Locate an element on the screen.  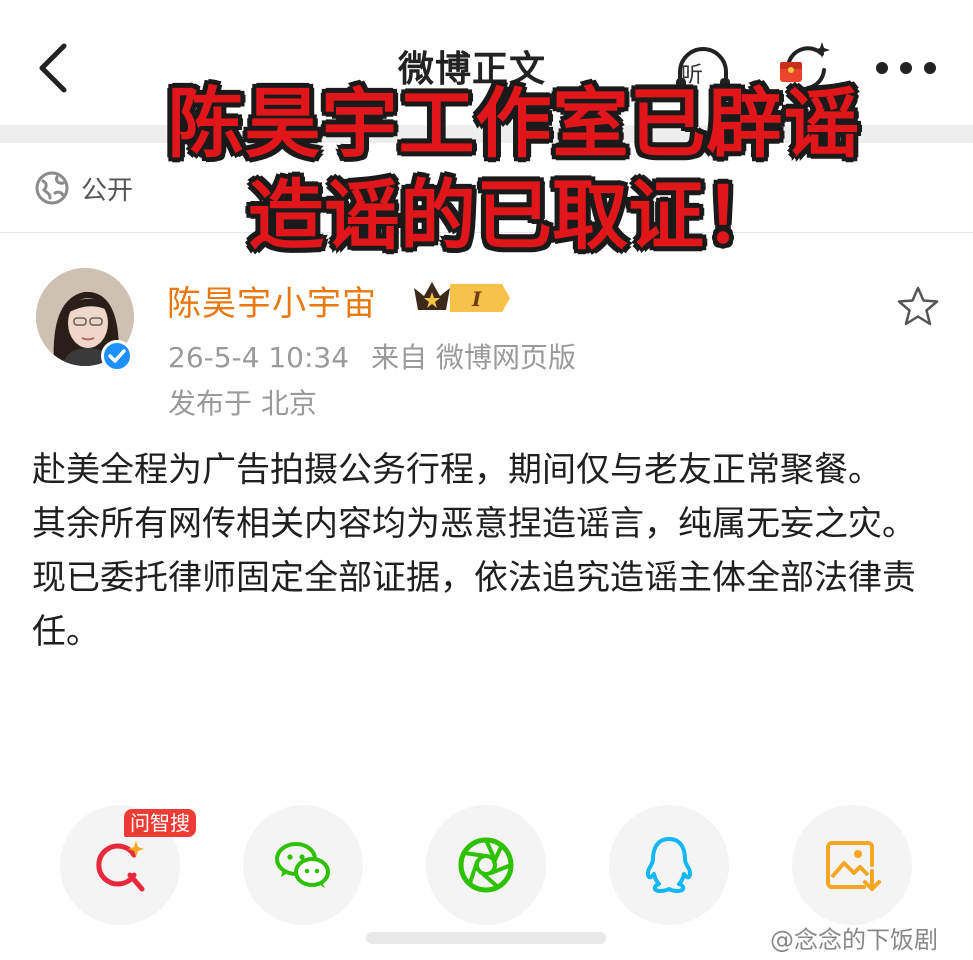
share-wechat-button is located at coordinates (303, 865).